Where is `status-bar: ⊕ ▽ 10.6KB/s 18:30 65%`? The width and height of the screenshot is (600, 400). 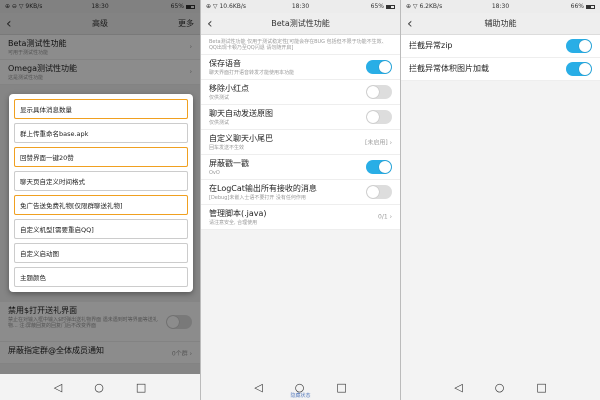 status-bar: ⊕ ▽ 10.6KB/s 18:30 65% is located at coordinates (300, 6).